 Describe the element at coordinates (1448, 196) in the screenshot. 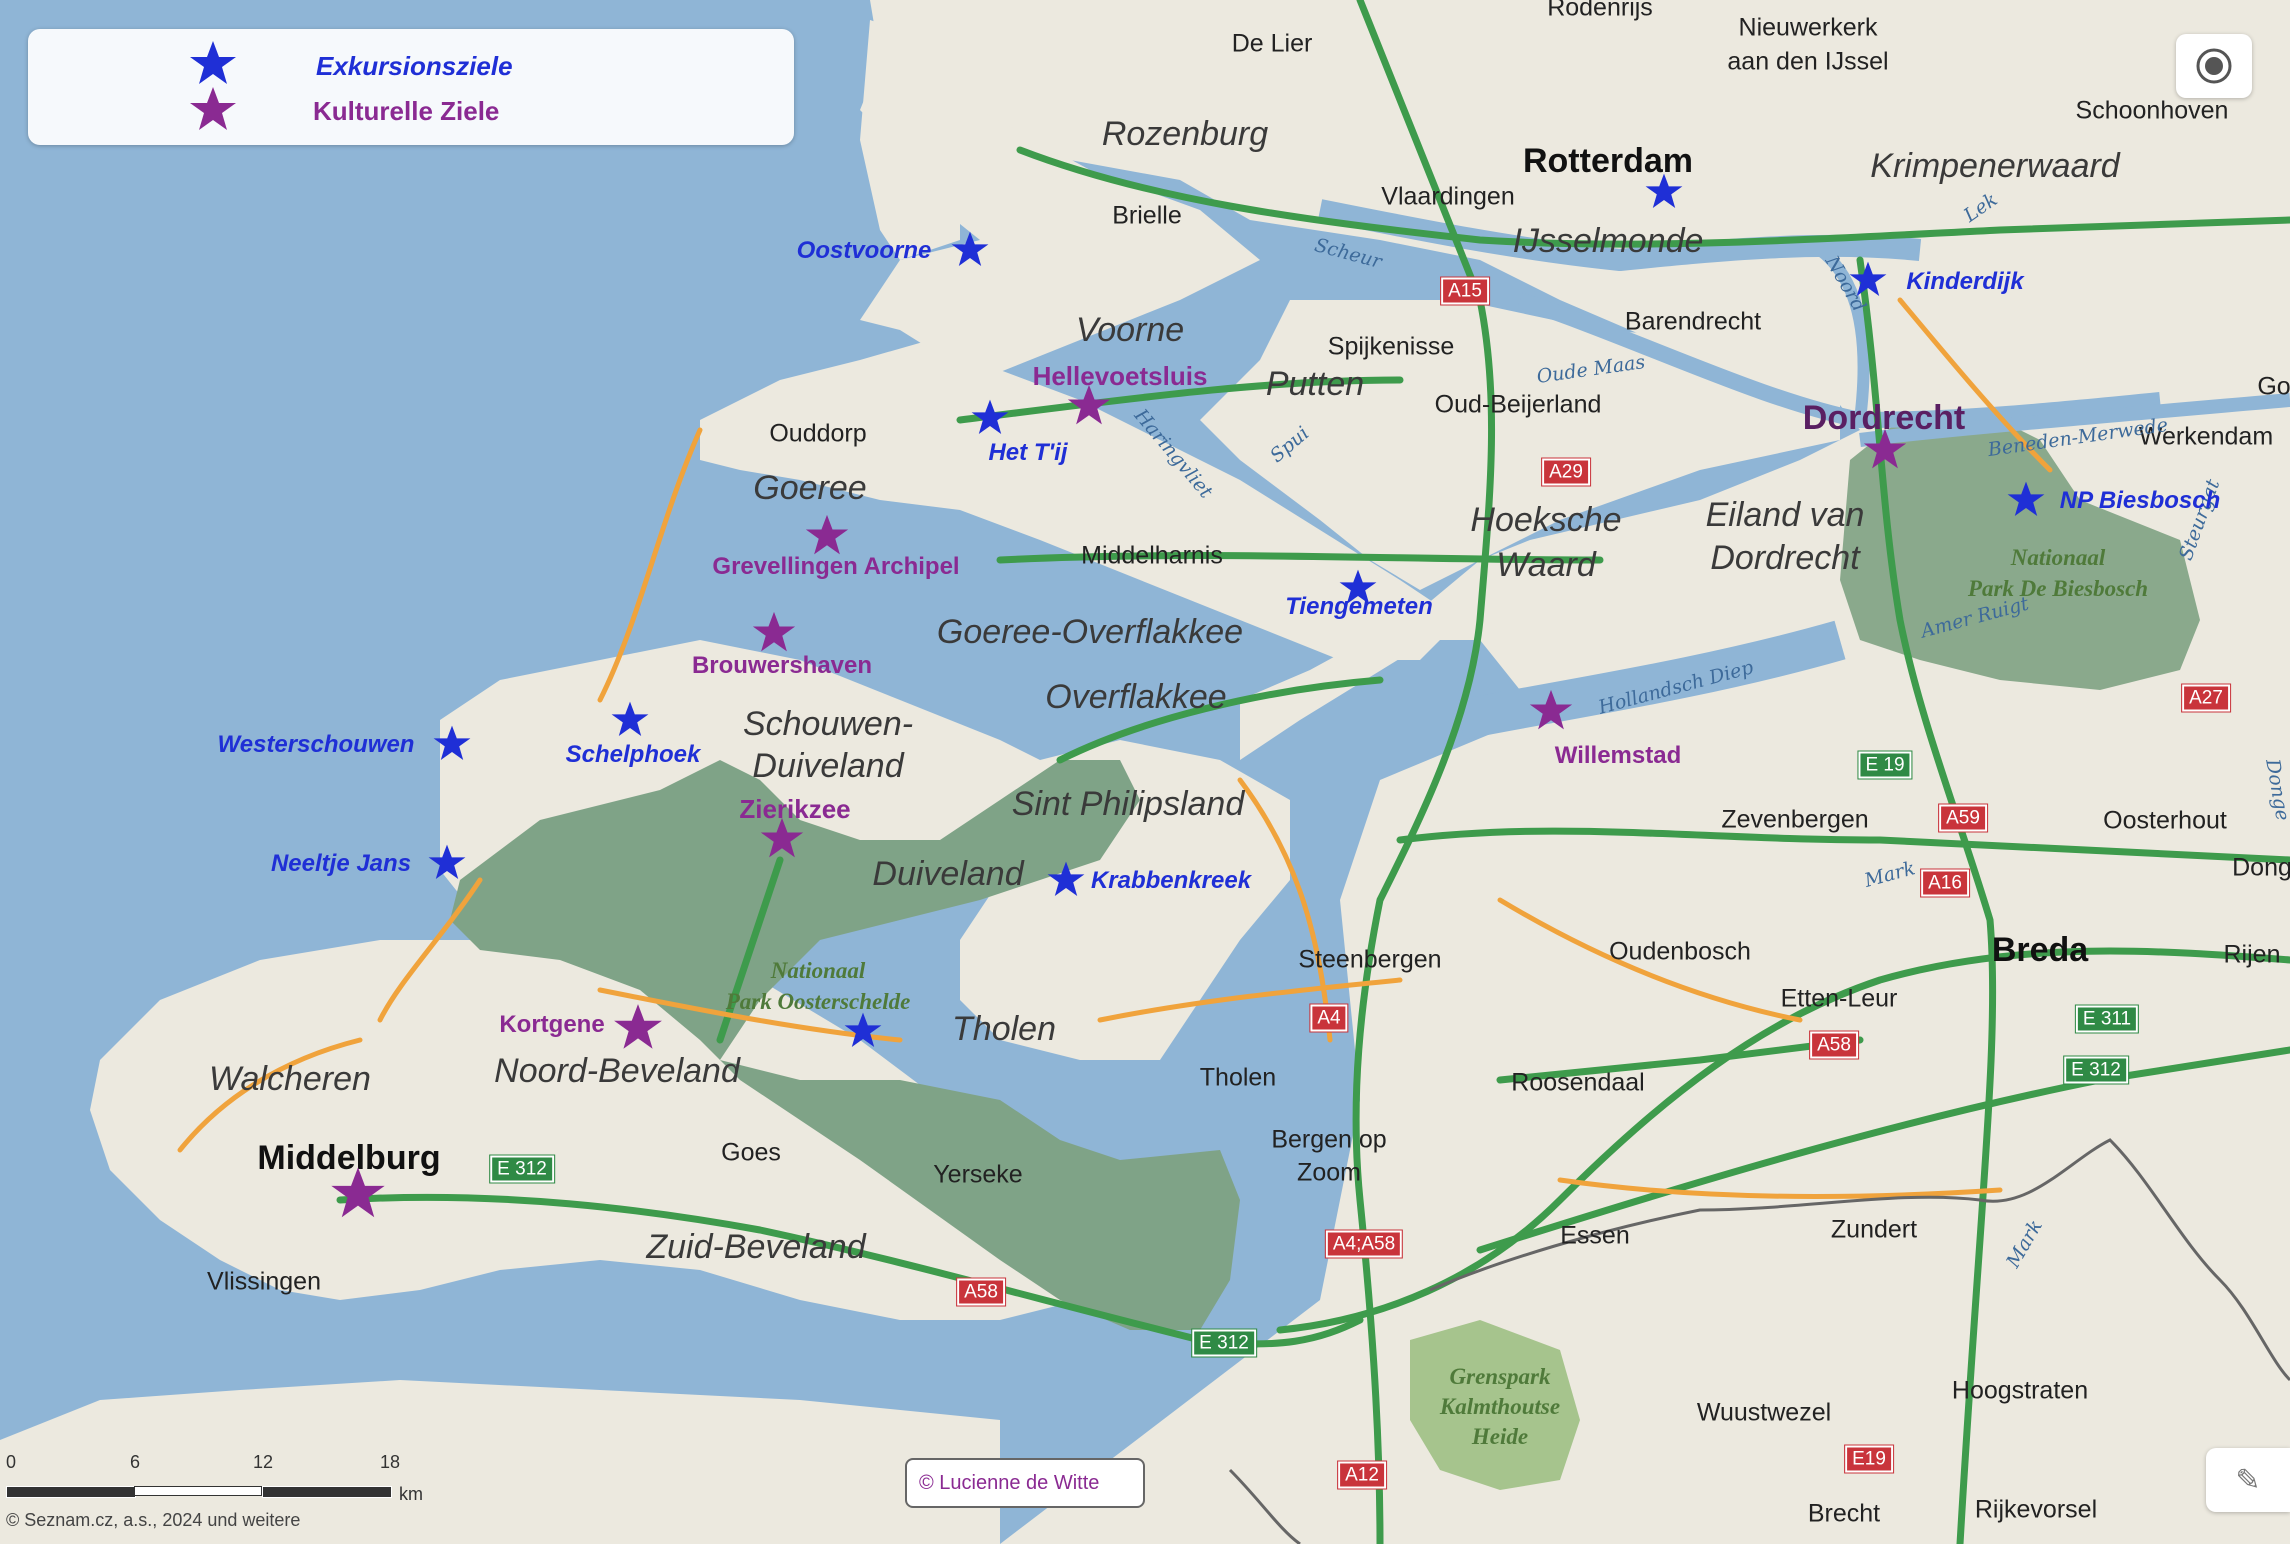

I see `place-label: Vlaardingen` at that location.